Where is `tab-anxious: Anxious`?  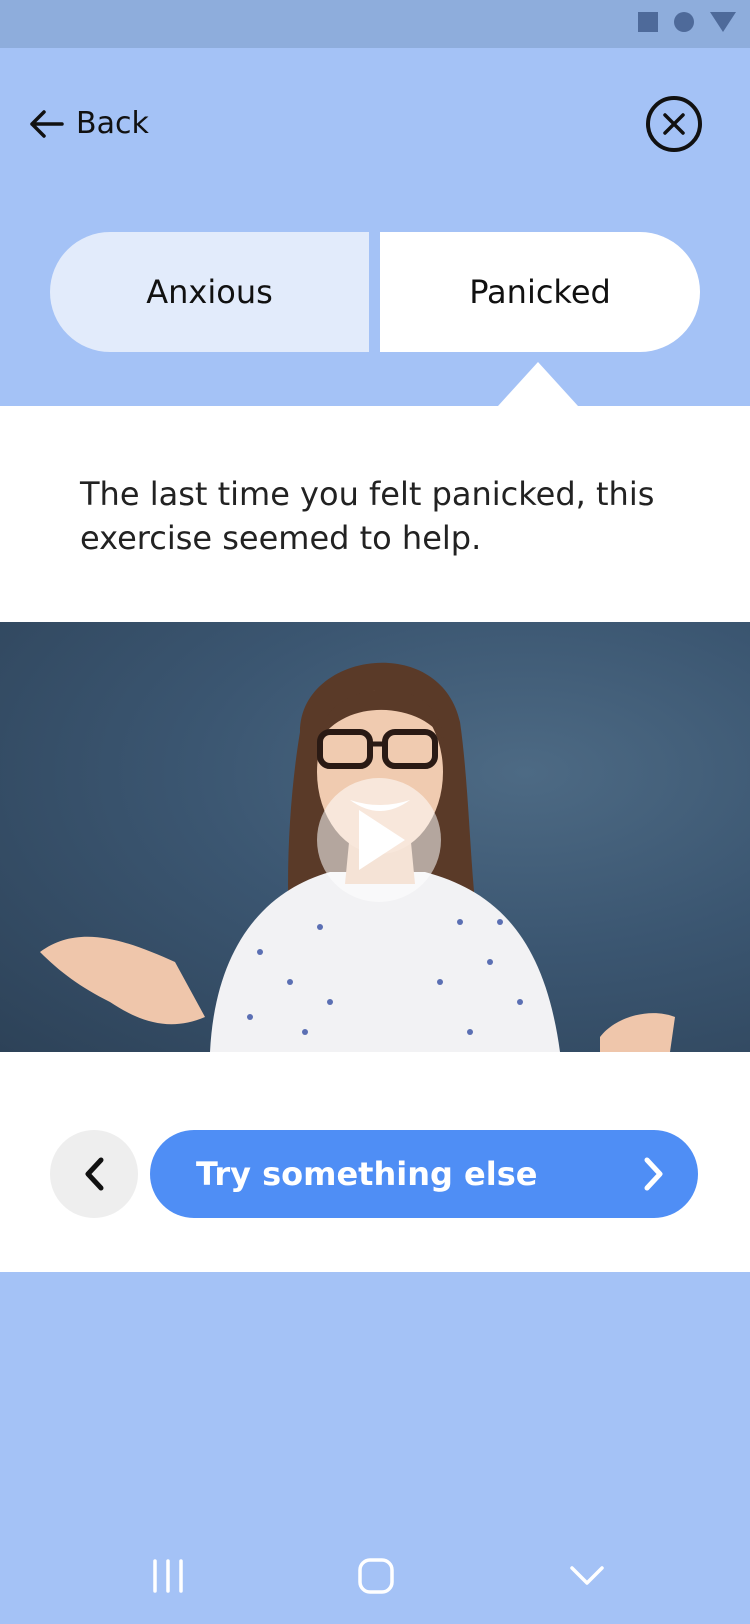 tab-anxious: Anxious is located at coordinates (209, 292).